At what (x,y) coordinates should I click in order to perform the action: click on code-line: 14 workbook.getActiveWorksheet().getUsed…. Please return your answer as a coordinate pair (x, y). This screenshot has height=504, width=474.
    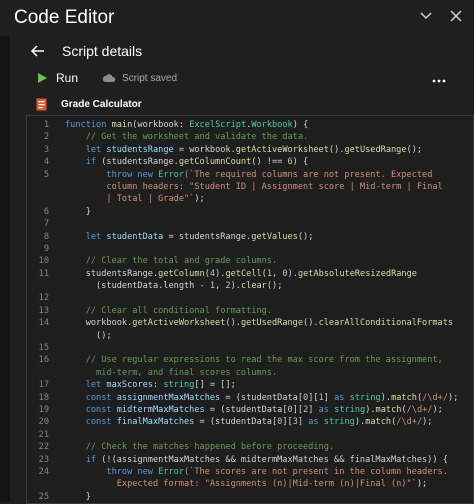
    Looking at the image, I should click on (250, 323).